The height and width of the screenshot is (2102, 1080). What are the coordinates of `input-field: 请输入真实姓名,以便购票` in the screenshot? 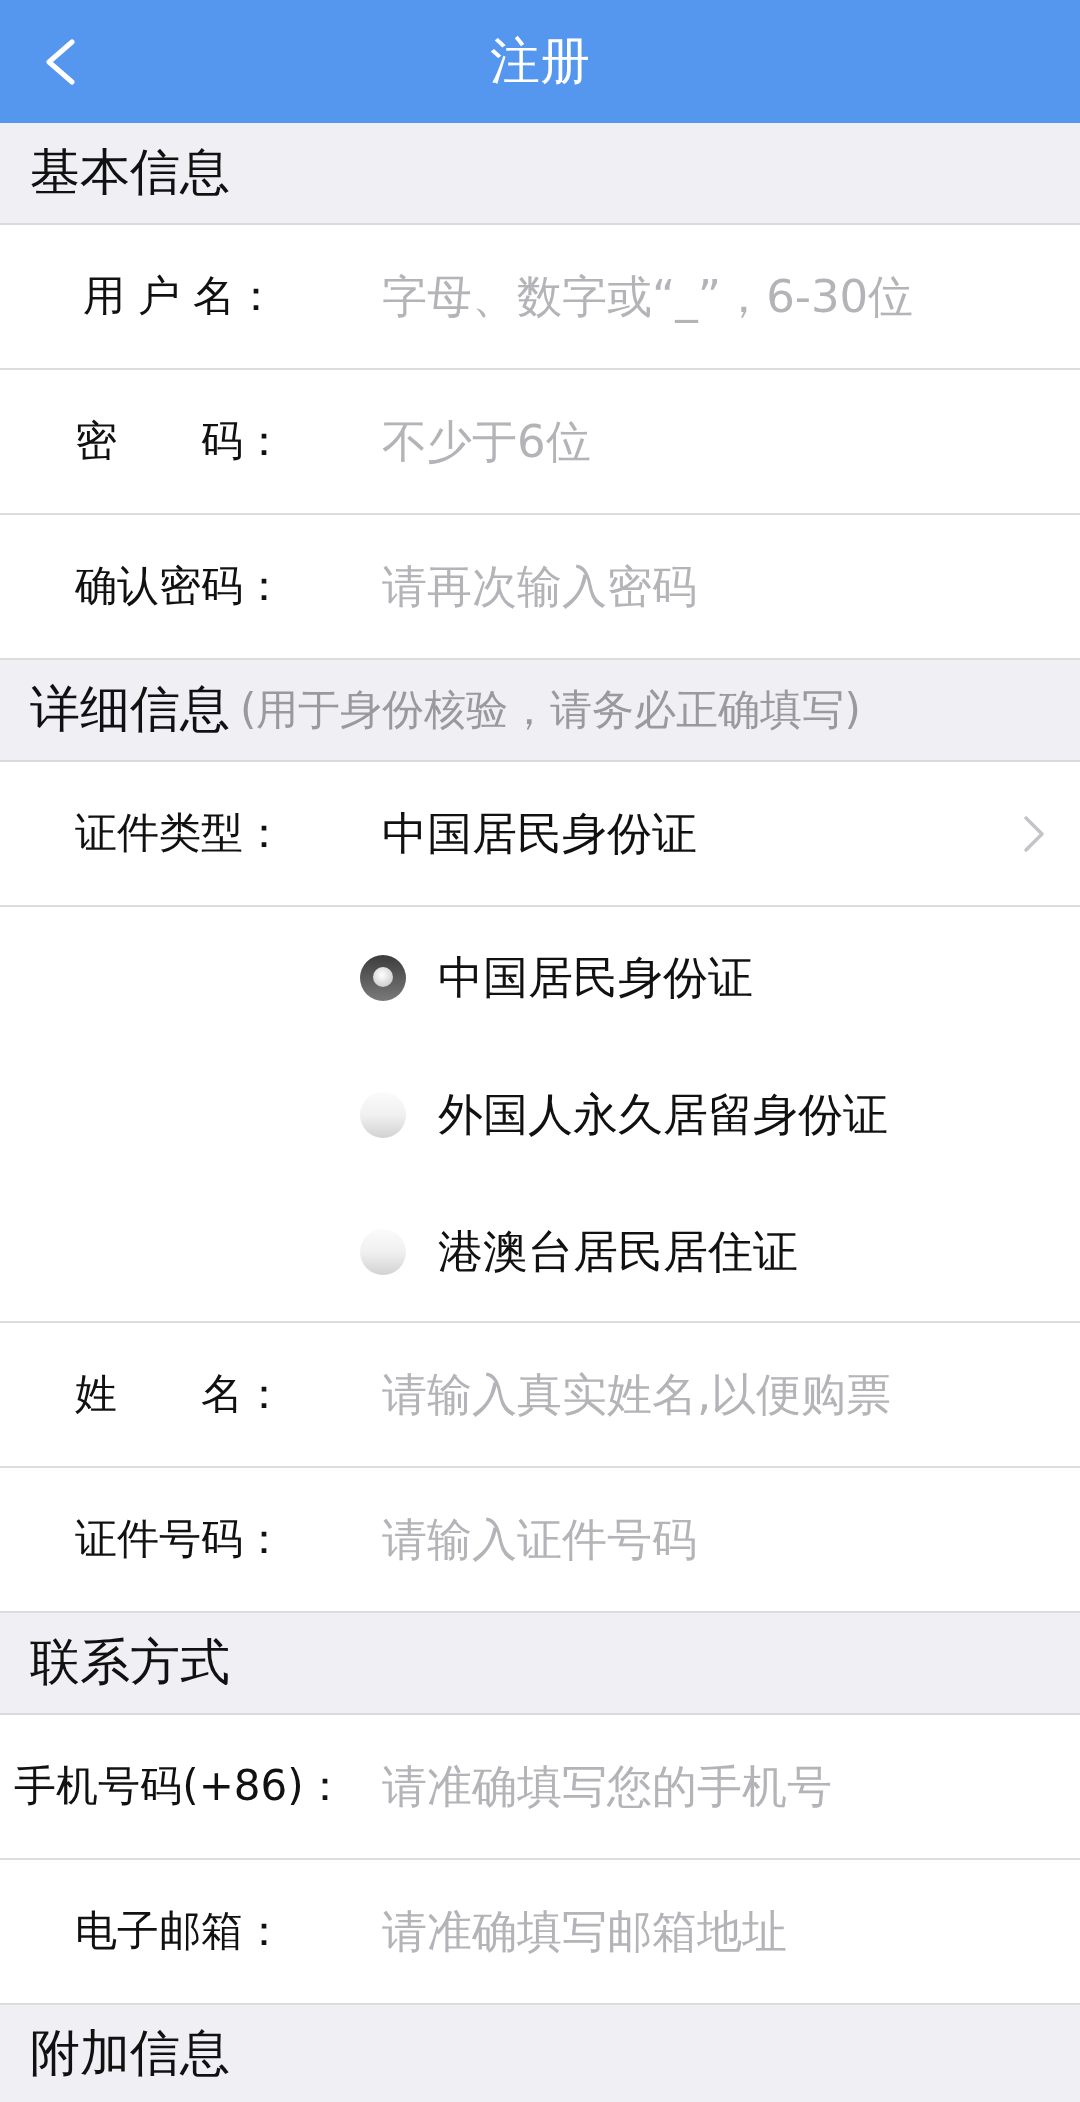 It's located at (716, 1394).